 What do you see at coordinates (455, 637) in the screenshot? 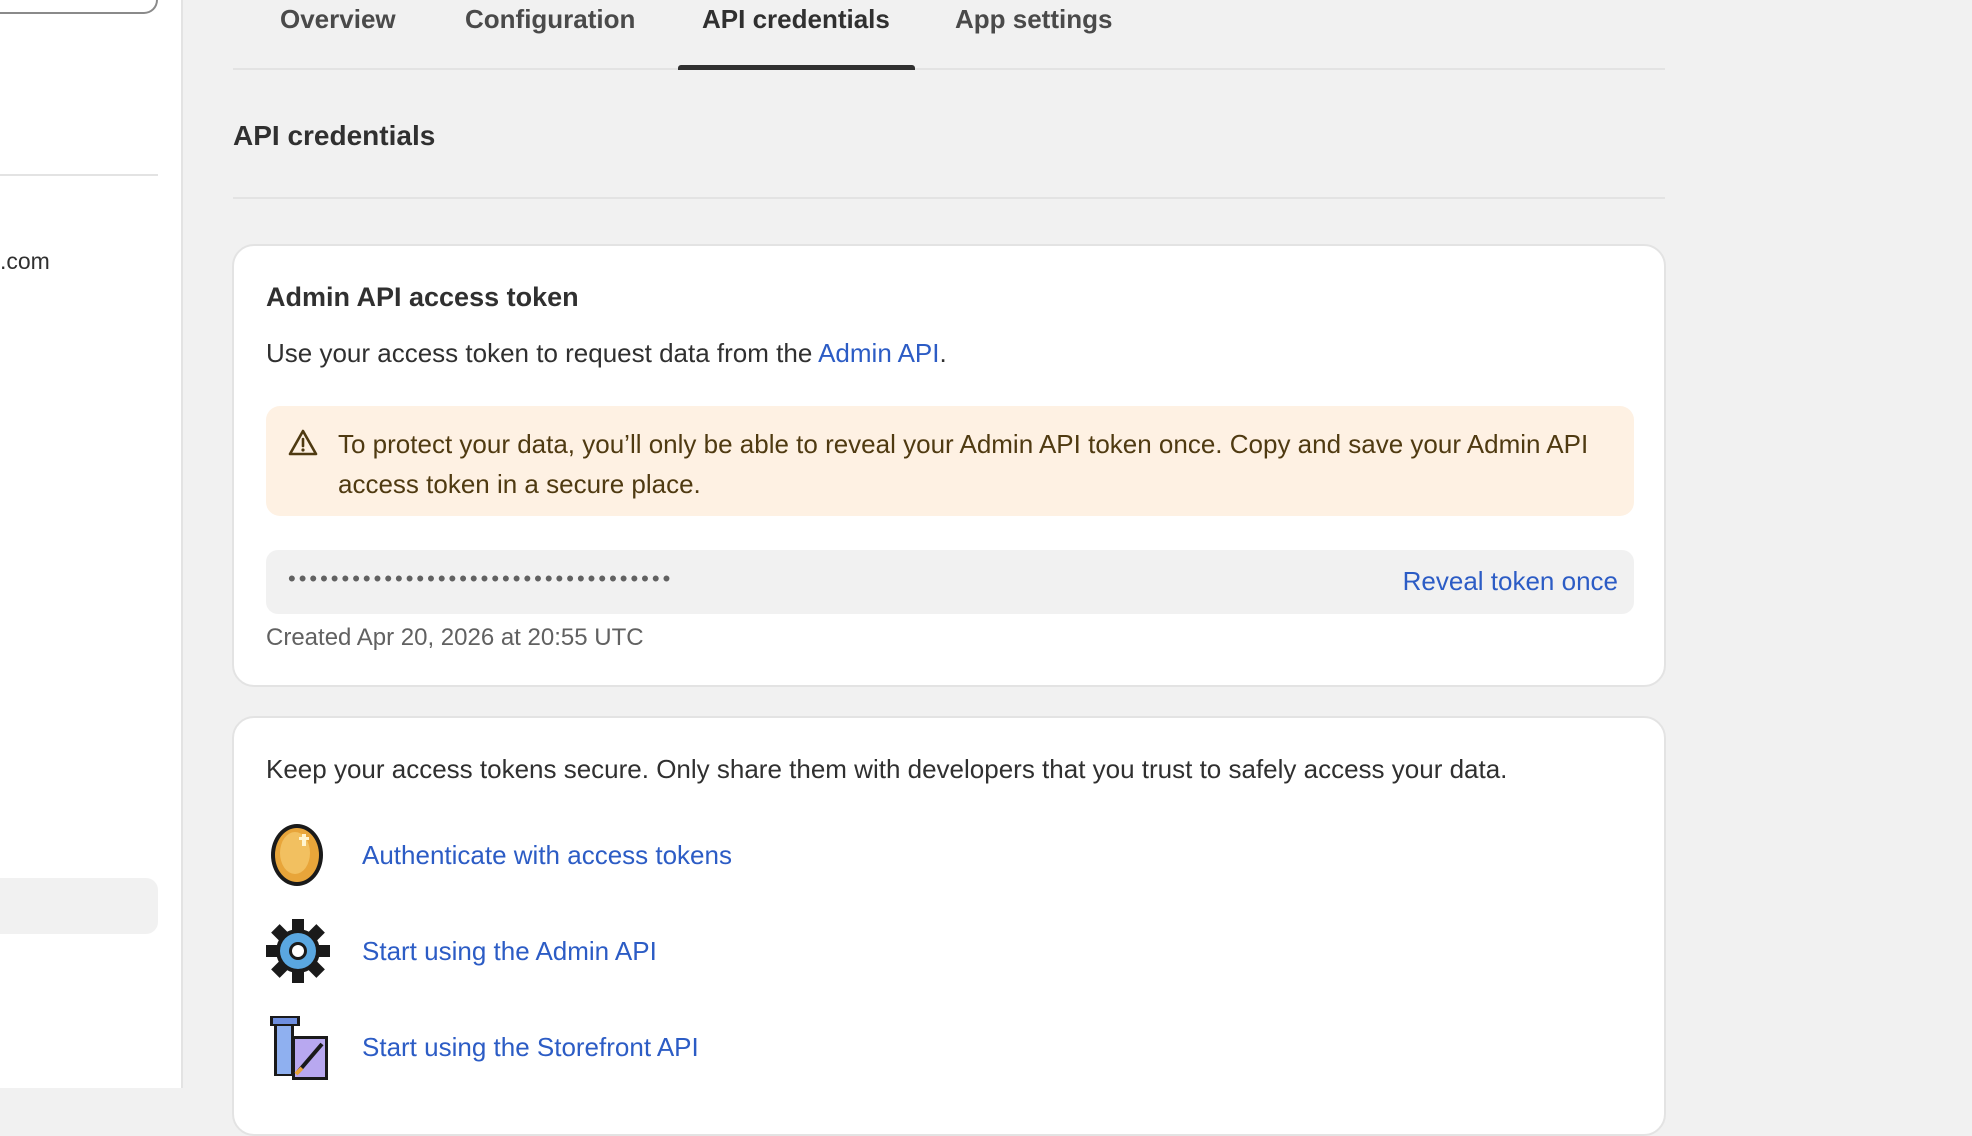
I see `token-created-timestamp: Created Apr 20, 2026 at 20:55 UTC` at bounding box center [455, 637].